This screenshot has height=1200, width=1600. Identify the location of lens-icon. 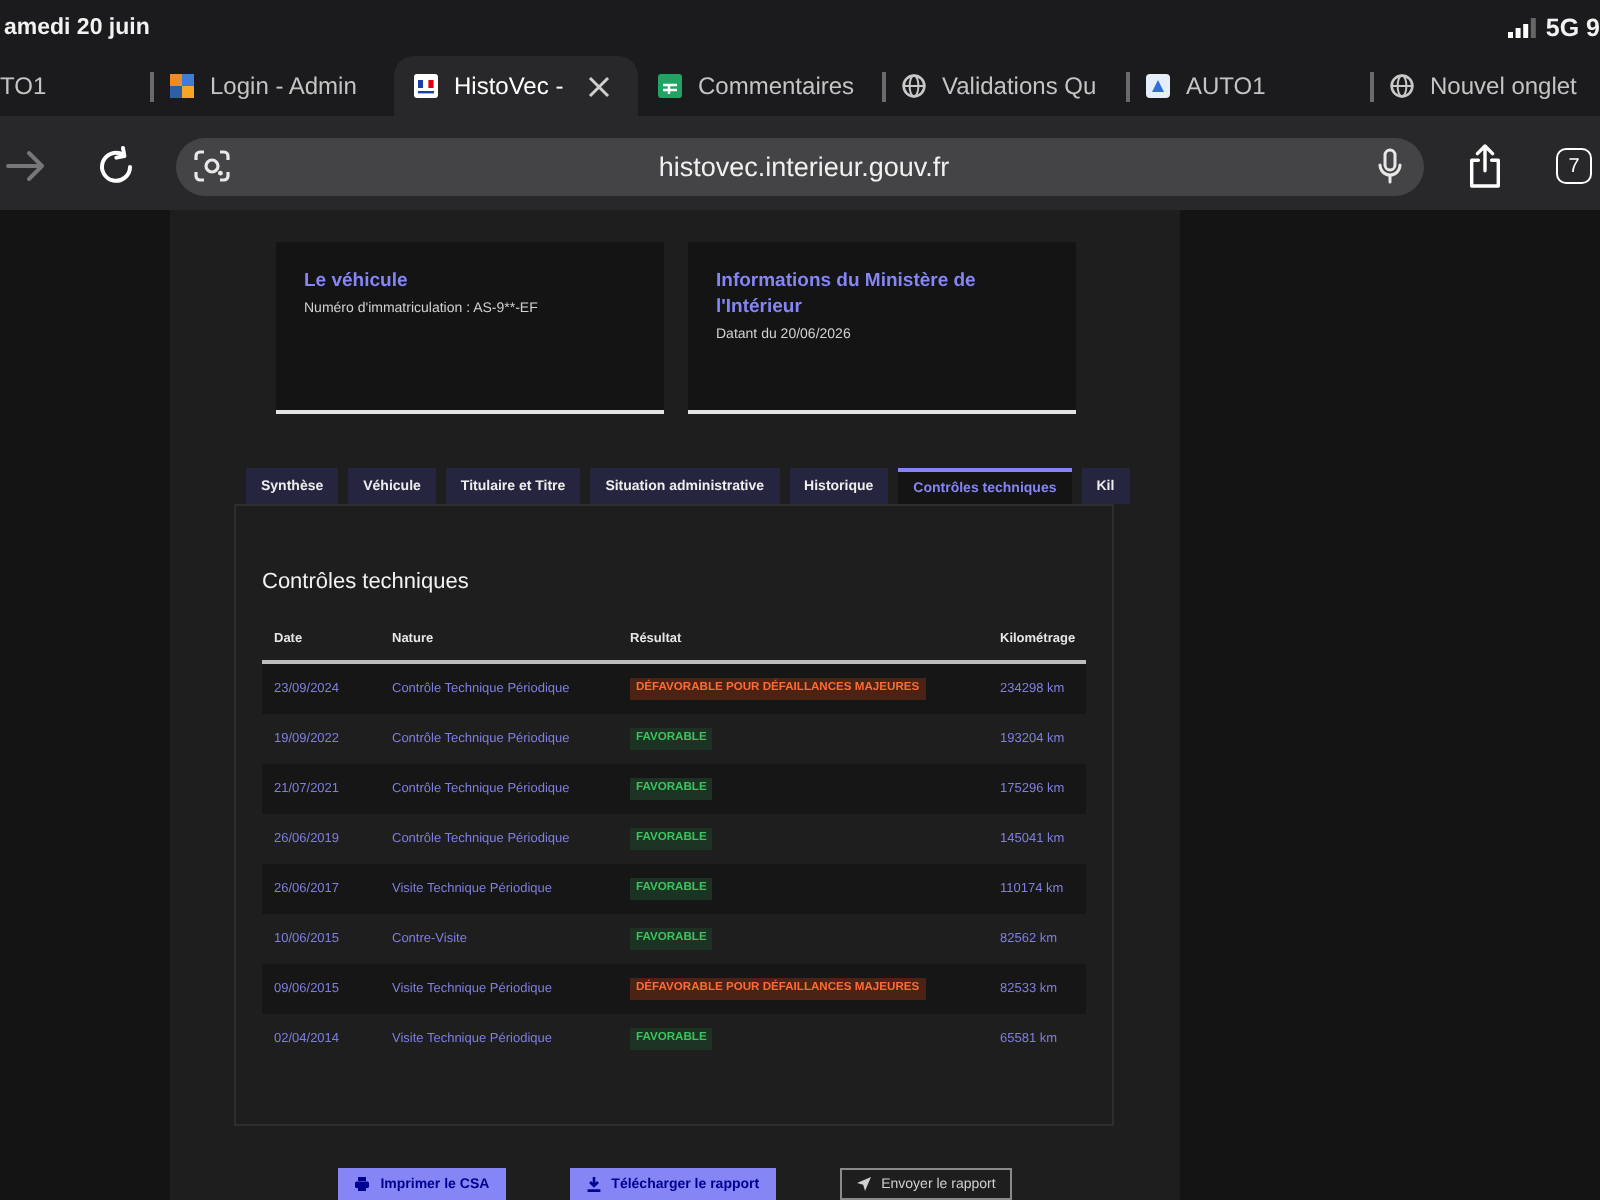
(212, 166).